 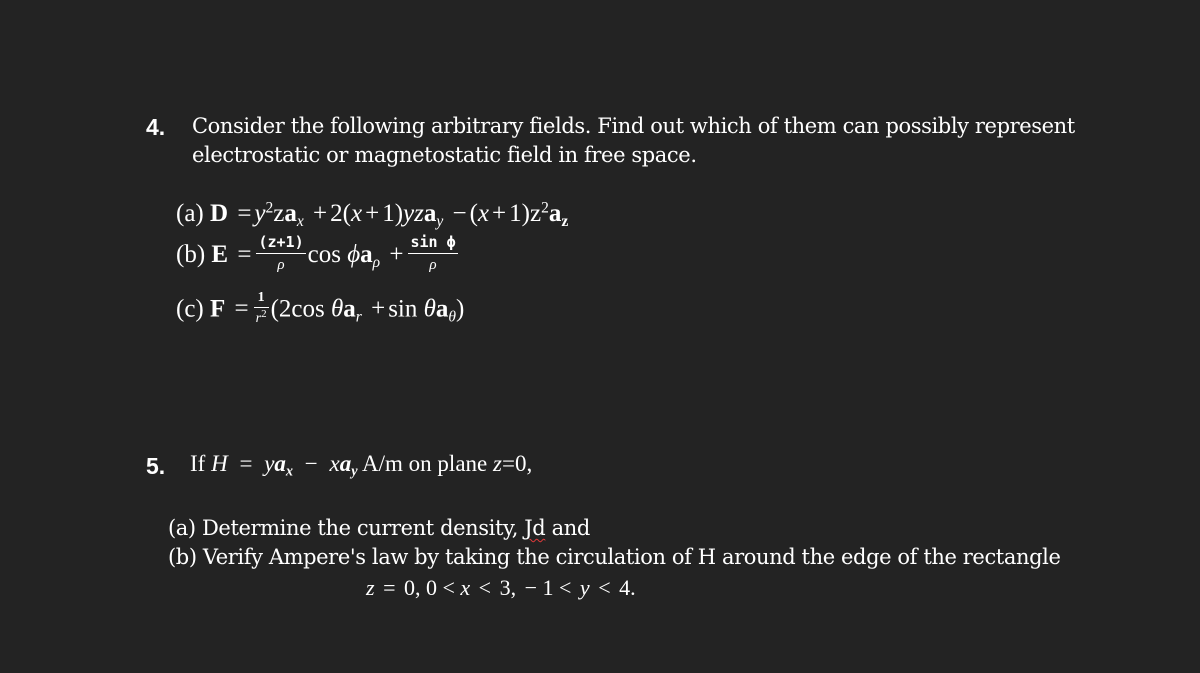 What do you see at coordinates (156, 127) in the screenshot?
I see `question-4-number: 4.` at bounding box center [156, 127].